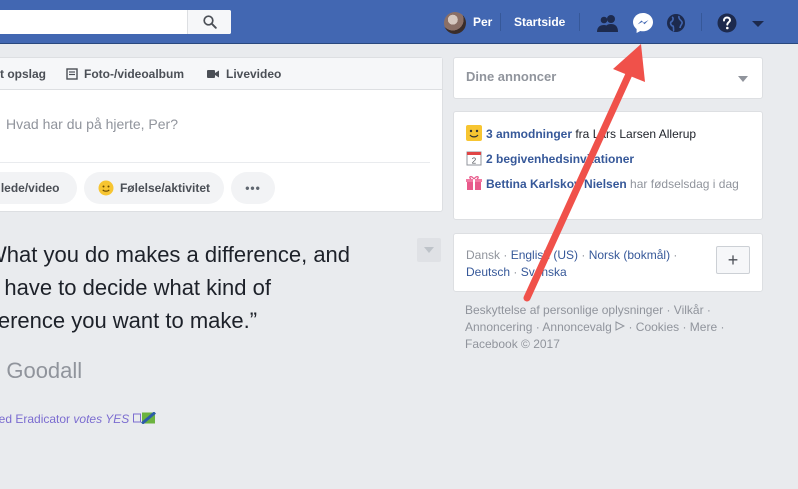 This screenshot has height=489, width=798. I want to click on status-input: Hvad har du på hjerte, Per?, so click(92, 124).